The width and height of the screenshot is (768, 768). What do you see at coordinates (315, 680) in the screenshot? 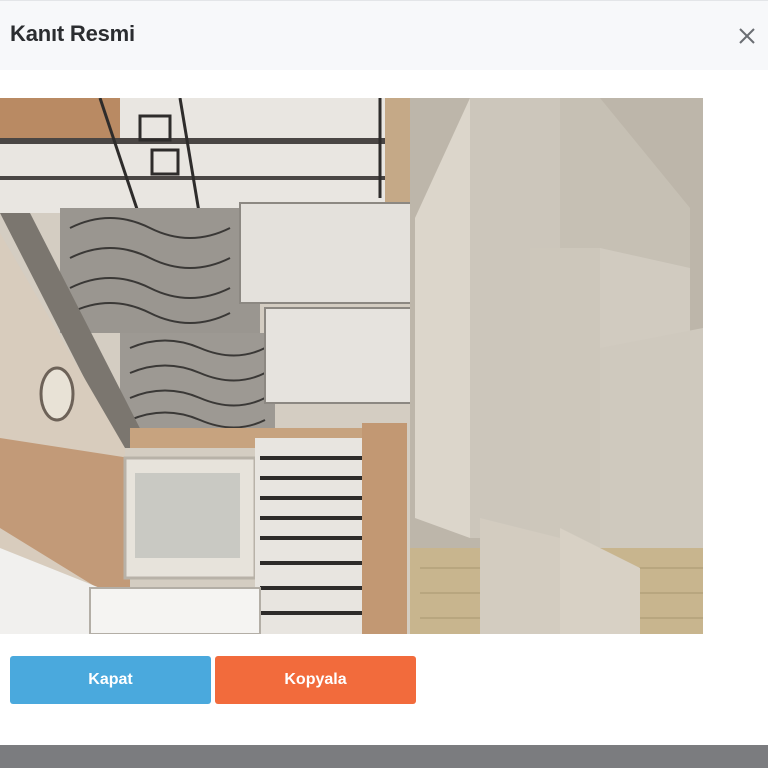
I see `copy-button: Kopyala` at bounding box center [315, 680].